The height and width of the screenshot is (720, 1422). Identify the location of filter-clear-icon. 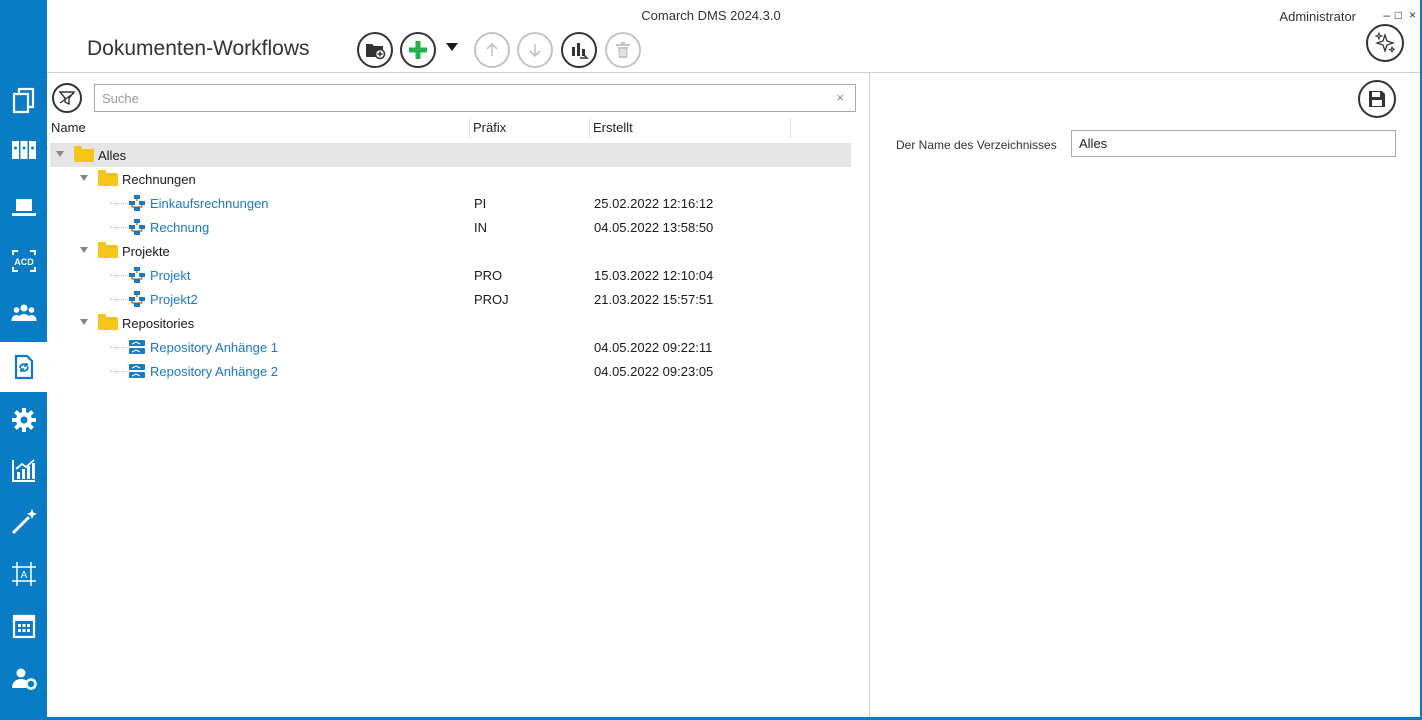
(67, 98).